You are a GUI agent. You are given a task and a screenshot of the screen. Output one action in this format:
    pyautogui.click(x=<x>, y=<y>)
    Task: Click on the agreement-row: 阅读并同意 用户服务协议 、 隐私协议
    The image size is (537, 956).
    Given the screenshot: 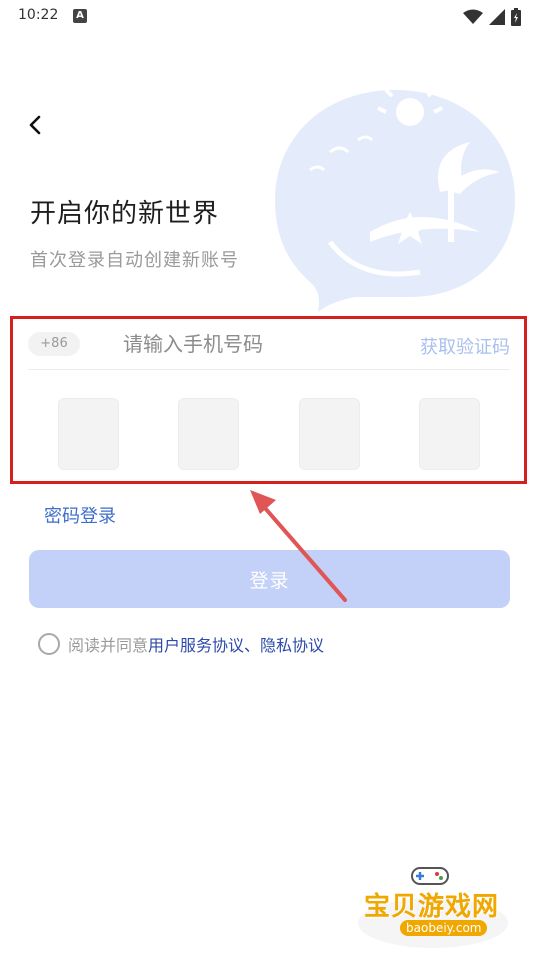 What is the action you would take?
    pyautogui.click(x=181, y=644)
    